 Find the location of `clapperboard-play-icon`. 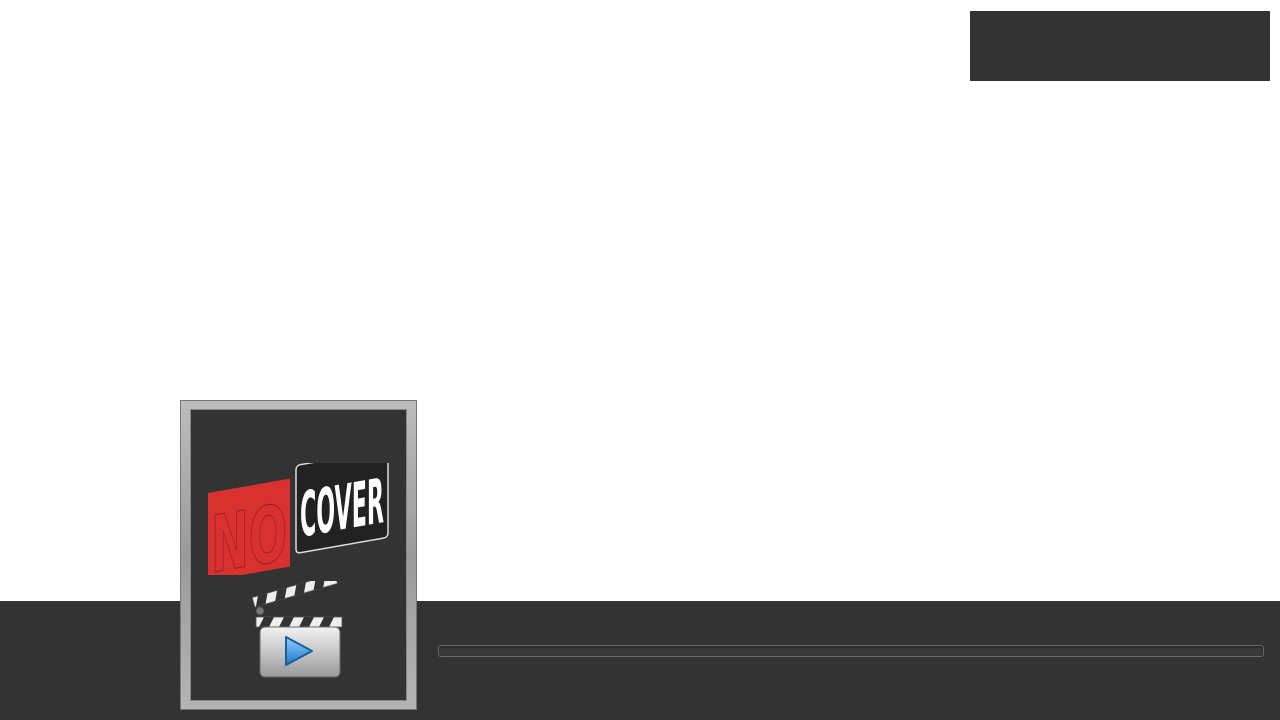

clapperboard-play-icon is located at coordinates (297, 629).